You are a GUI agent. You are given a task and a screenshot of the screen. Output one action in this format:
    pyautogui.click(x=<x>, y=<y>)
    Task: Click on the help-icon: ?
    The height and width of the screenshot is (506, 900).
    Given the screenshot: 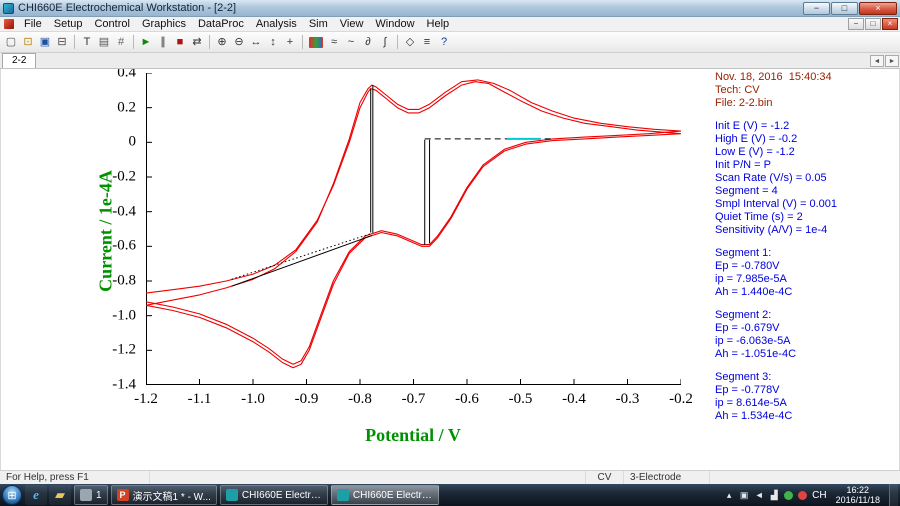 What is the action you would take?
    pyautogui.click(x=444, y=42)
    